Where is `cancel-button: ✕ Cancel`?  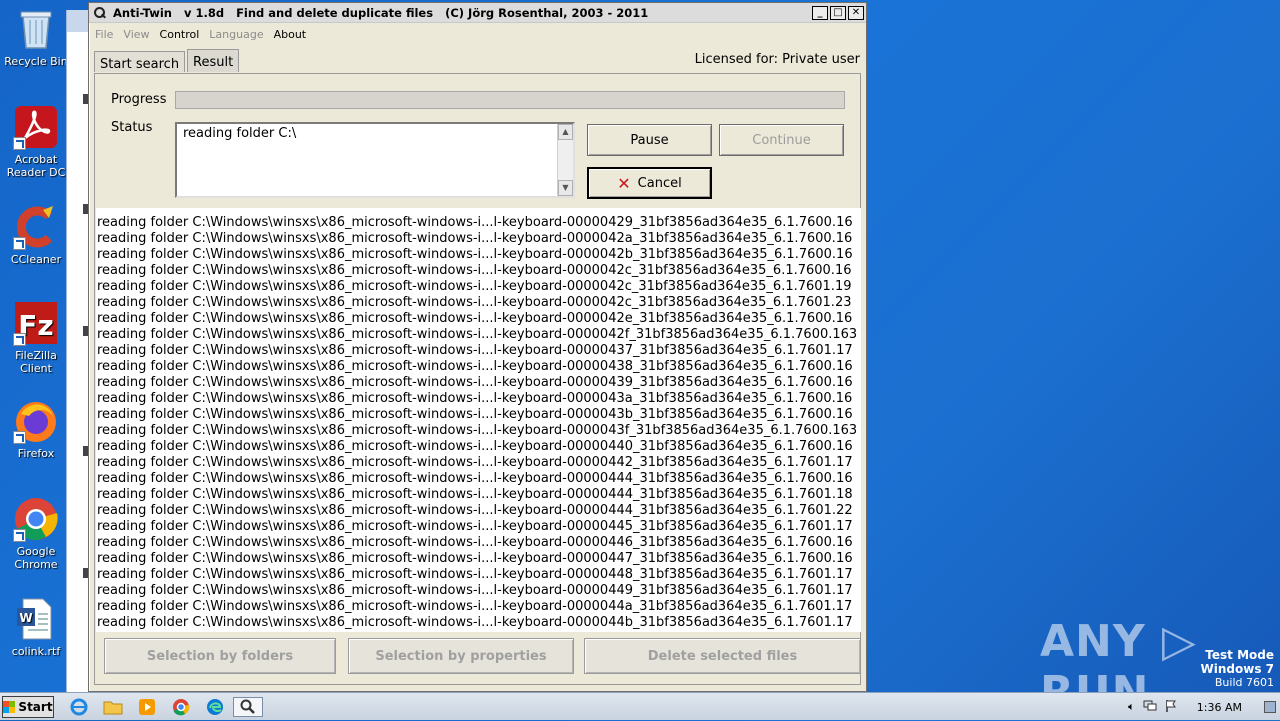 cancel-button: ✕ Cancel is located at coordinates (649, 183).